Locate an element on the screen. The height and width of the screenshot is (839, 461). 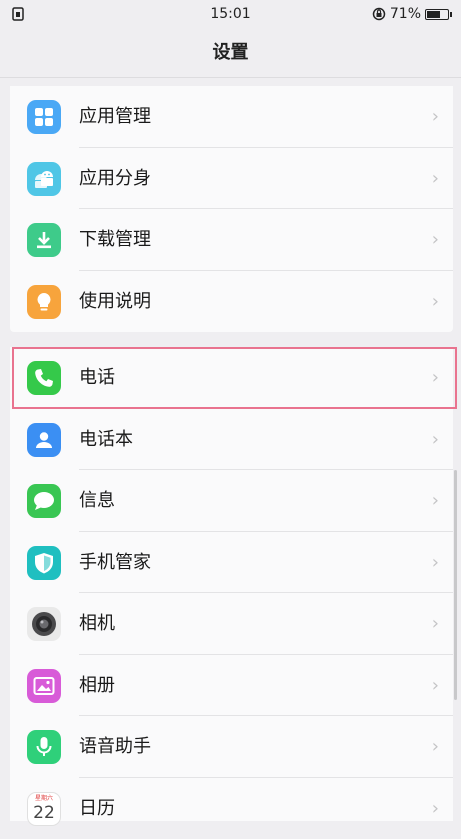
status-bar: 15:01 71% is located at coordinates (230, 15).